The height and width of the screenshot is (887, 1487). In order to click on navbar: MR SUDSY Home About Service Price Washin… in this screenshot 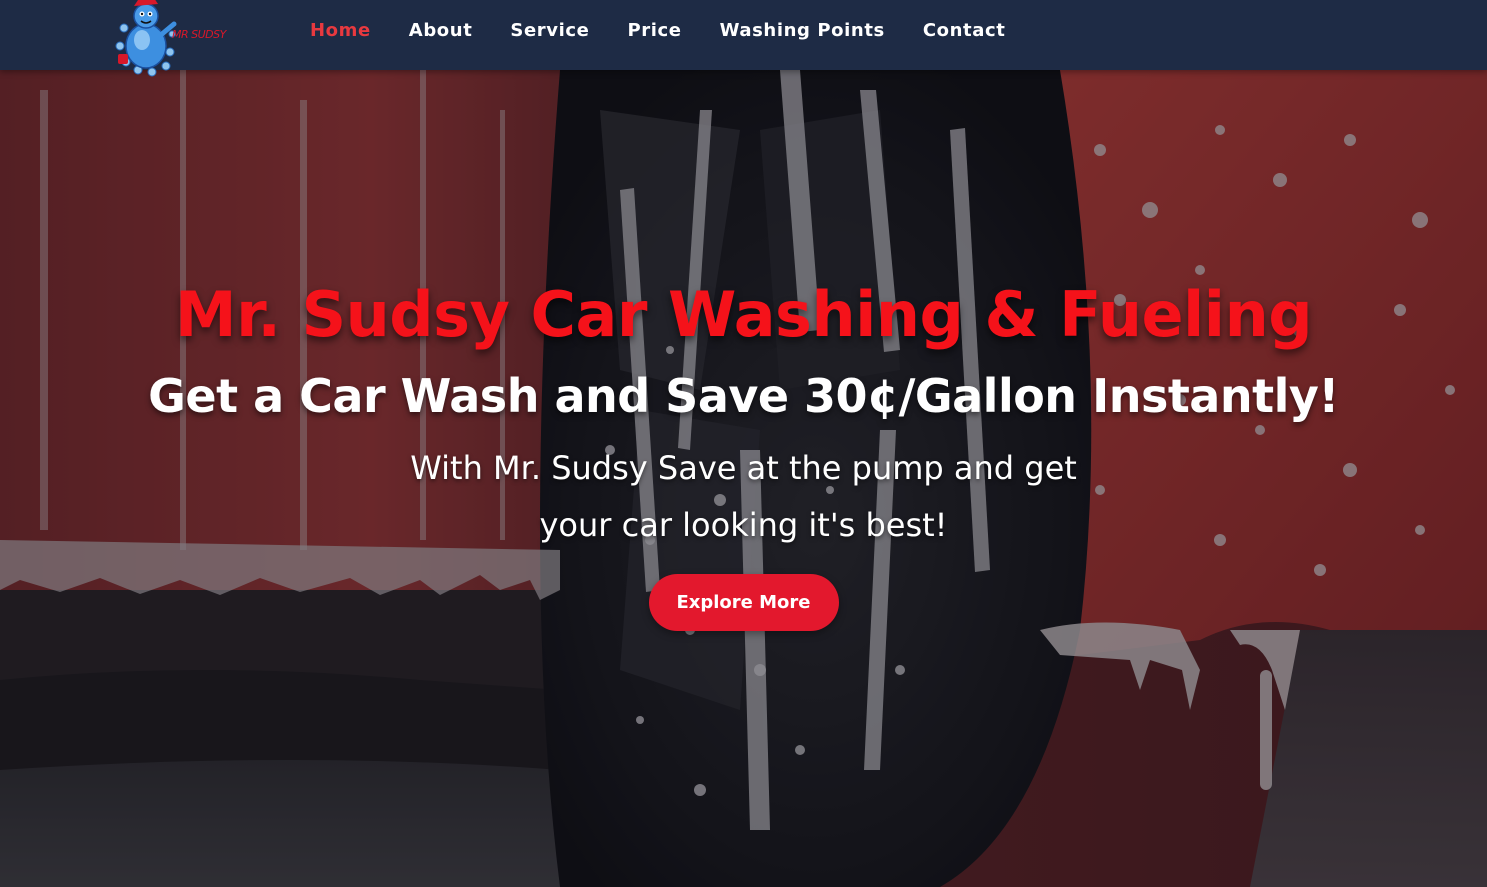, I will do `click(743, 38)`.